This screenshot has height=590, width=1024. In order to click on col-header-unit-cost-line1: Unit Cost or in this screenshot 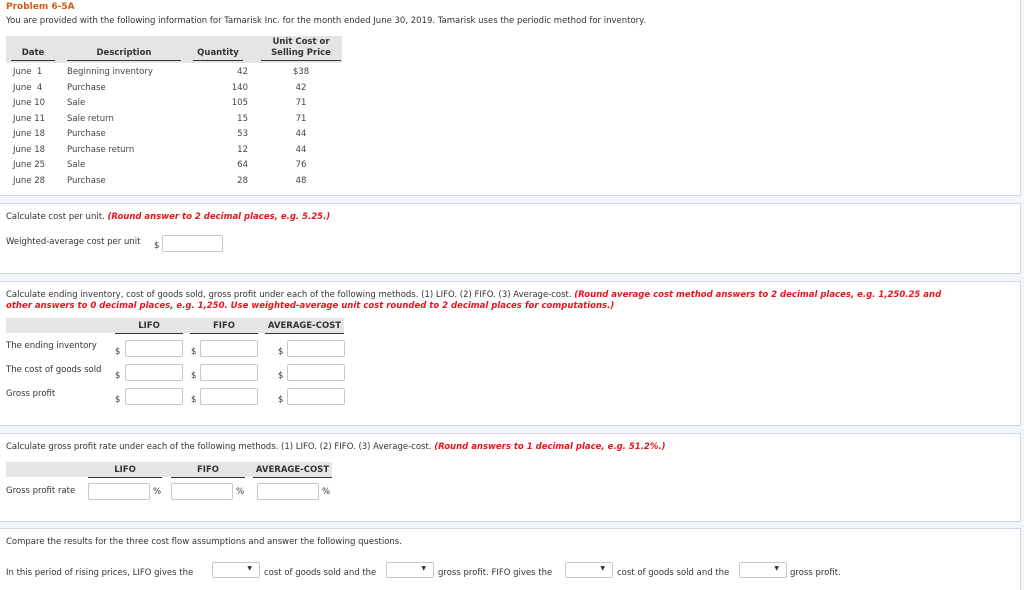, I will do `click(301, 42)`.